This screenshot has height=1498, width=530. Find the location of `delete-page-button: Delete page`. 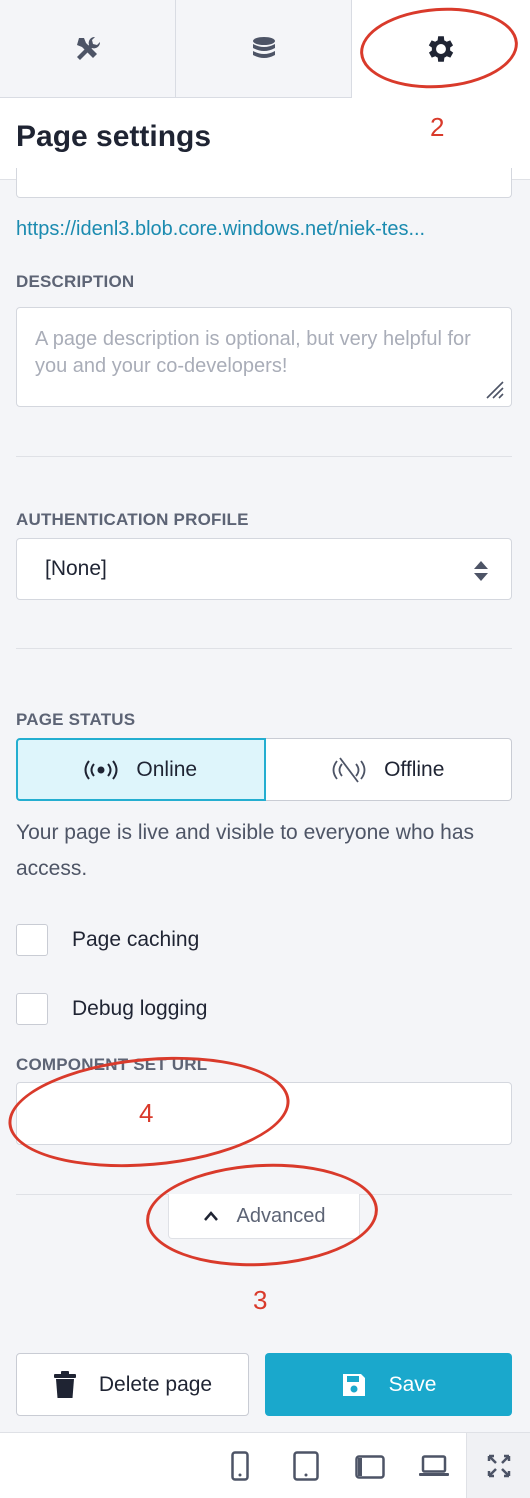

delete-page-button: Delete page is located at coordinates (132, 1384).